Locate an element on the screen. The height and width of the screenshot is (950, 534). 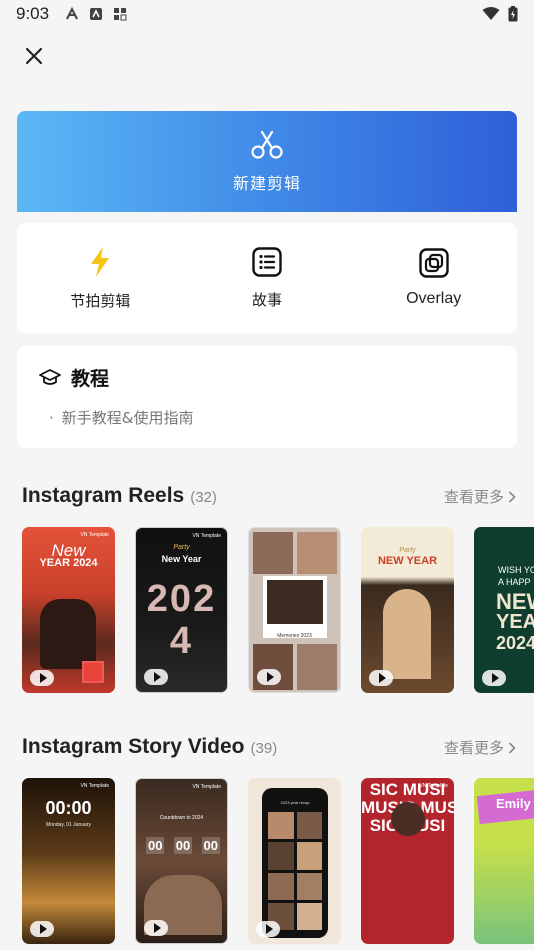
status-right is located at coordinates (500, 14).